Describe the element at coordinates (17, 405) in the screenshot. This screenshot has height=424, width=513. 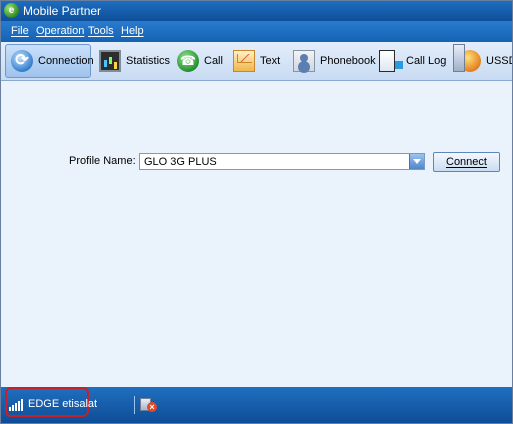
I see `signal-strength-icon` at that location.